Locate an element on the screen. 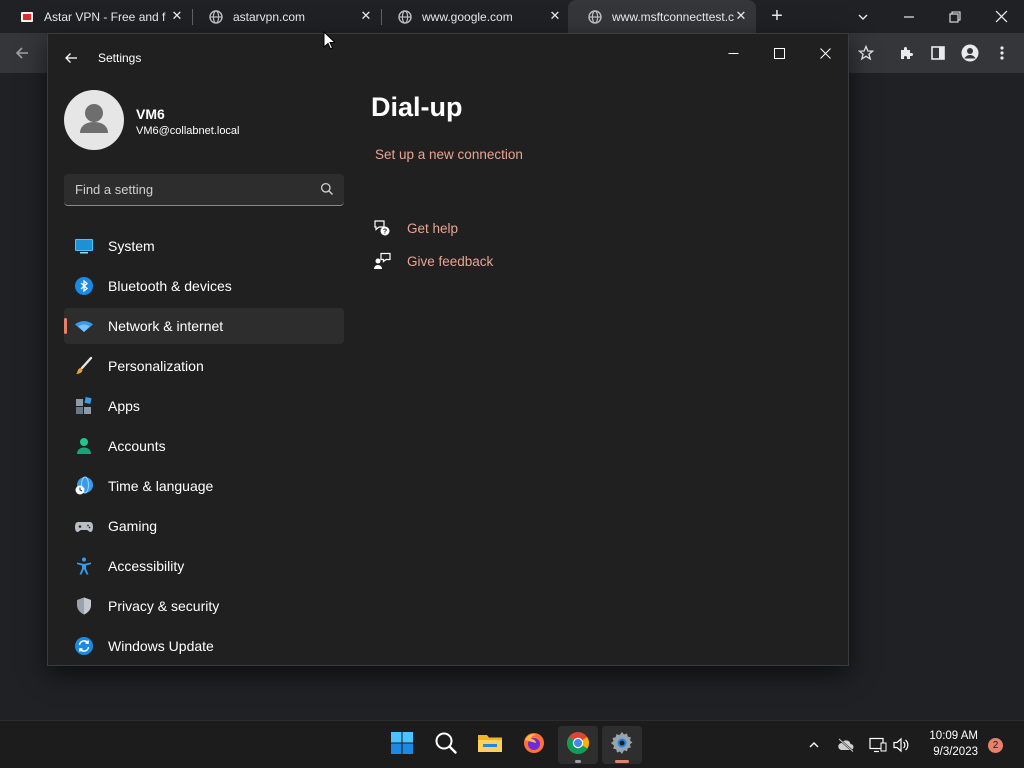 This screenshot has width=1024, height=768. clock-time: 10:09 AM is located at coordinates (953, 736).